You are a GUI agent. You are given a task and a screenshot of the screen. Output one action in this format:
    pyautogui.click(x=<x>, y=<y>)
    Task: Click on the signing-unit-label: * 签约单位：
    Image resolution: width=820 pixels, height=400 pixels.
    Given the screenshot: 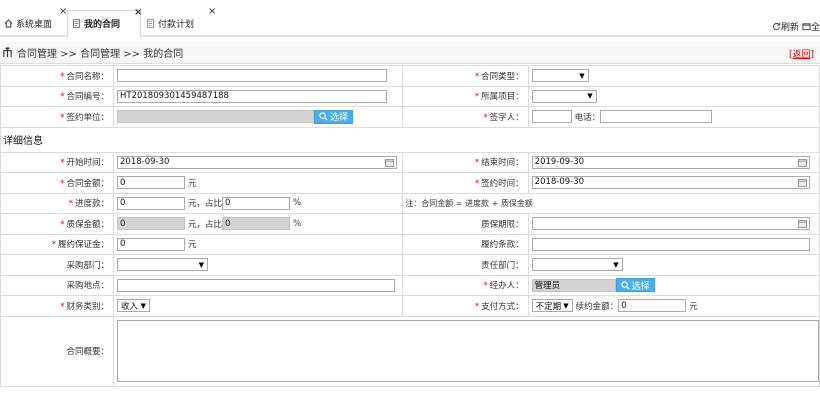 What is the action you would take?
    pyautogui.click(x=57, y=117)
    